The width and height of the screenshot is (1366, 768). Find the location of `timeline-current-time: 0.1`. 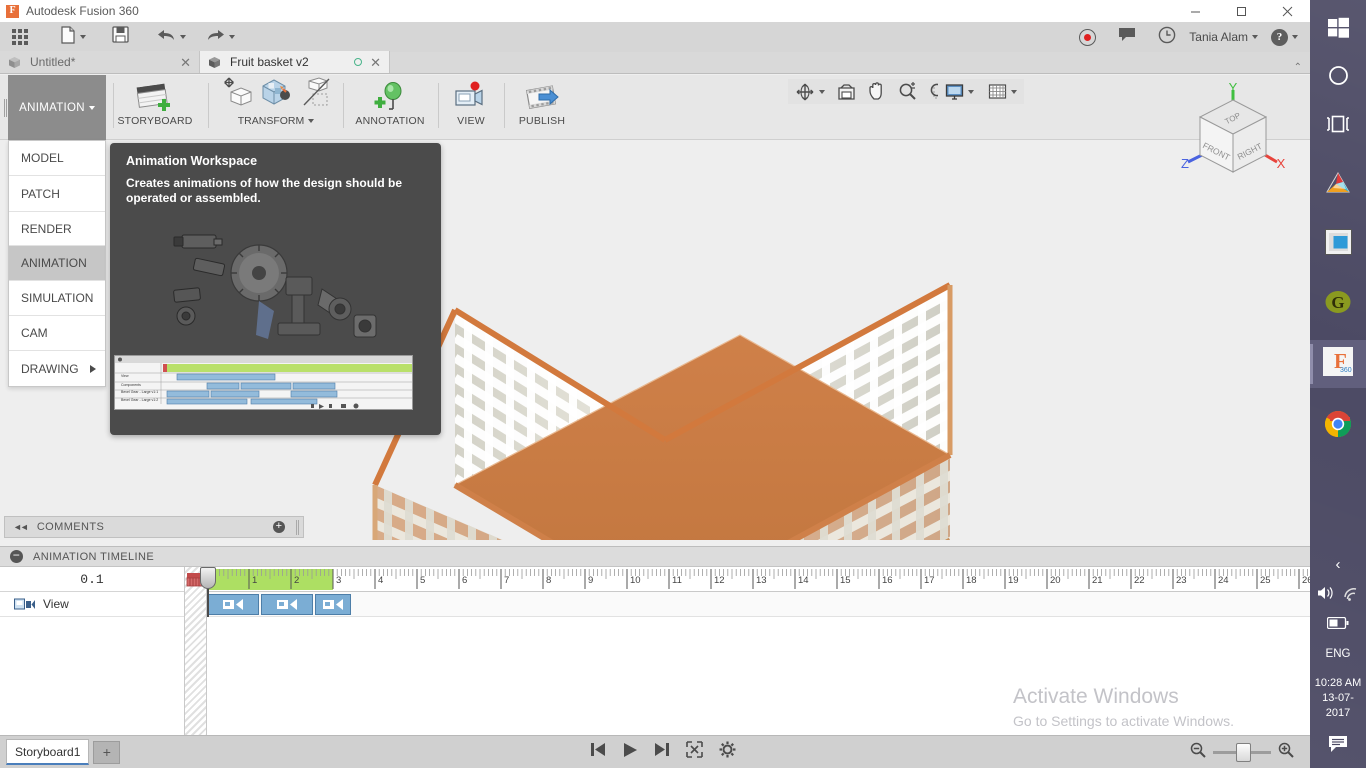

timeline-current-time: 0.1 is located at coordinates (92, 579).